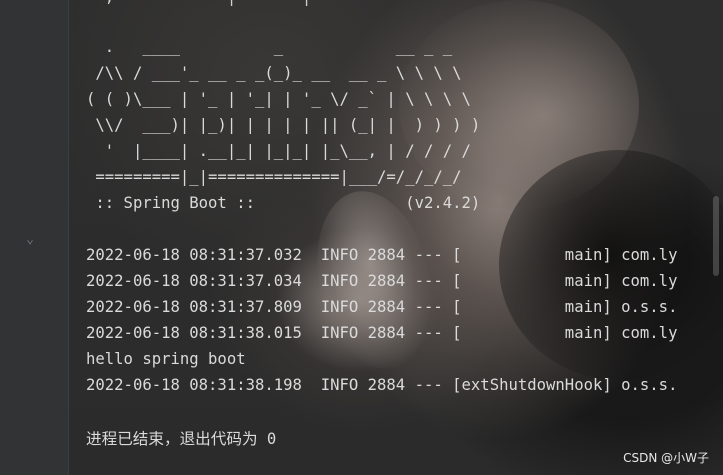 This screenshot has height=475, width=723. What do you see at coordinates (716, 236) in the screenshot?
I see `vertical-scrollbar` at bounding box center [716, 236].